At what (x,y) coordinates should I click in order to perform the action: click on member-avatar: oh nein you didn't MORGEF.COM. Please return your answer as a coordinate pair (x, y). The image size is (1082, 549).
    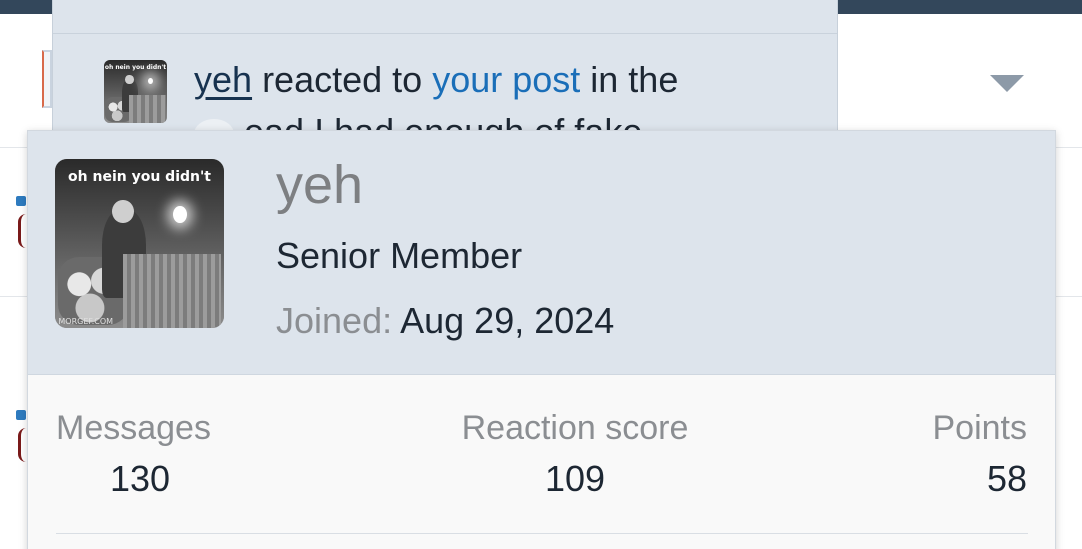
    Looking at the image, I should click on (139, 243).